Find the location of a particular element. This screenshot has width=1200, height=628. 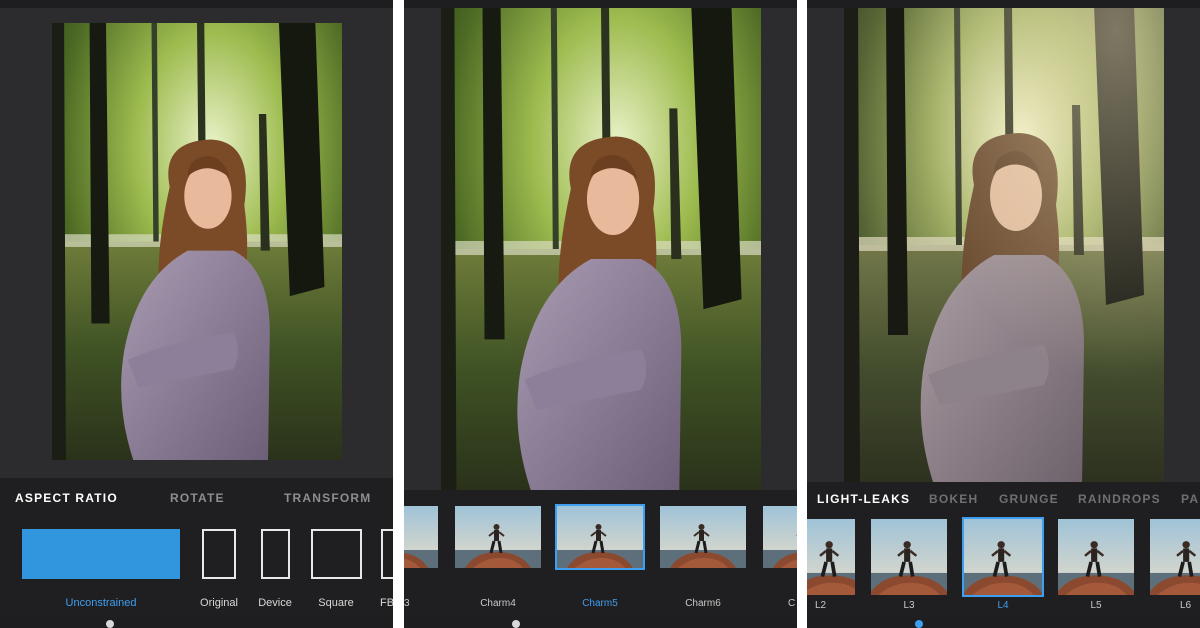

crop-tool-icon is located at coordinates (110, 624).